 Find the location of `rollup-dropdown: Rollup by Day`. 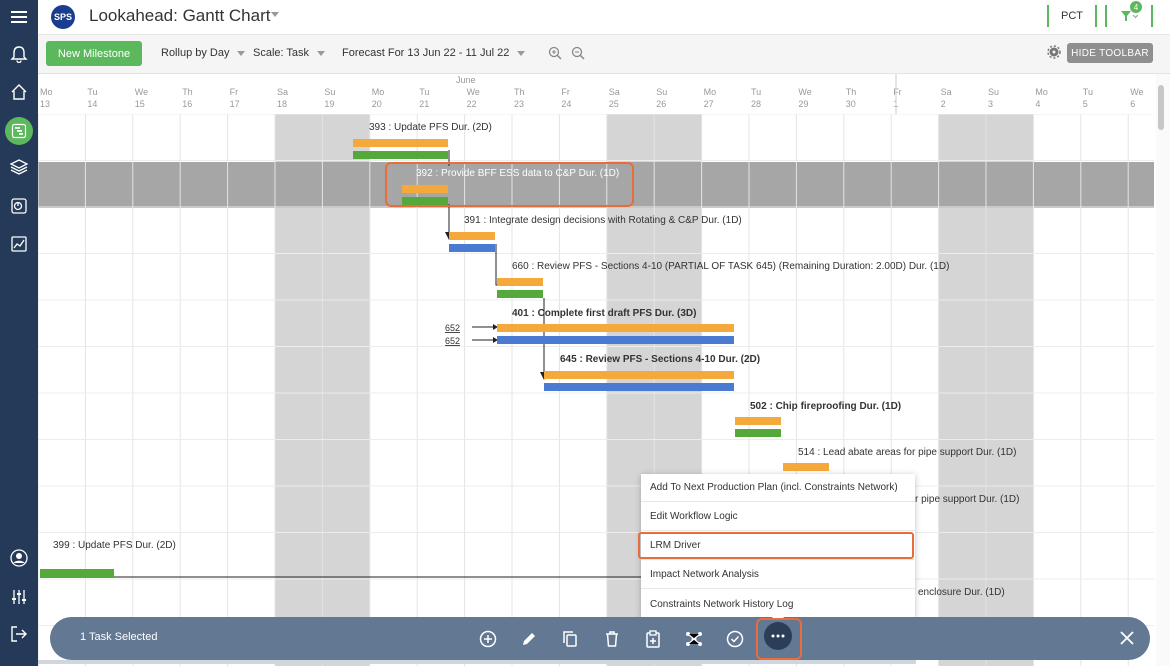

rollup-dropdown: Rollup by Day is located at coordinates (195, 53).